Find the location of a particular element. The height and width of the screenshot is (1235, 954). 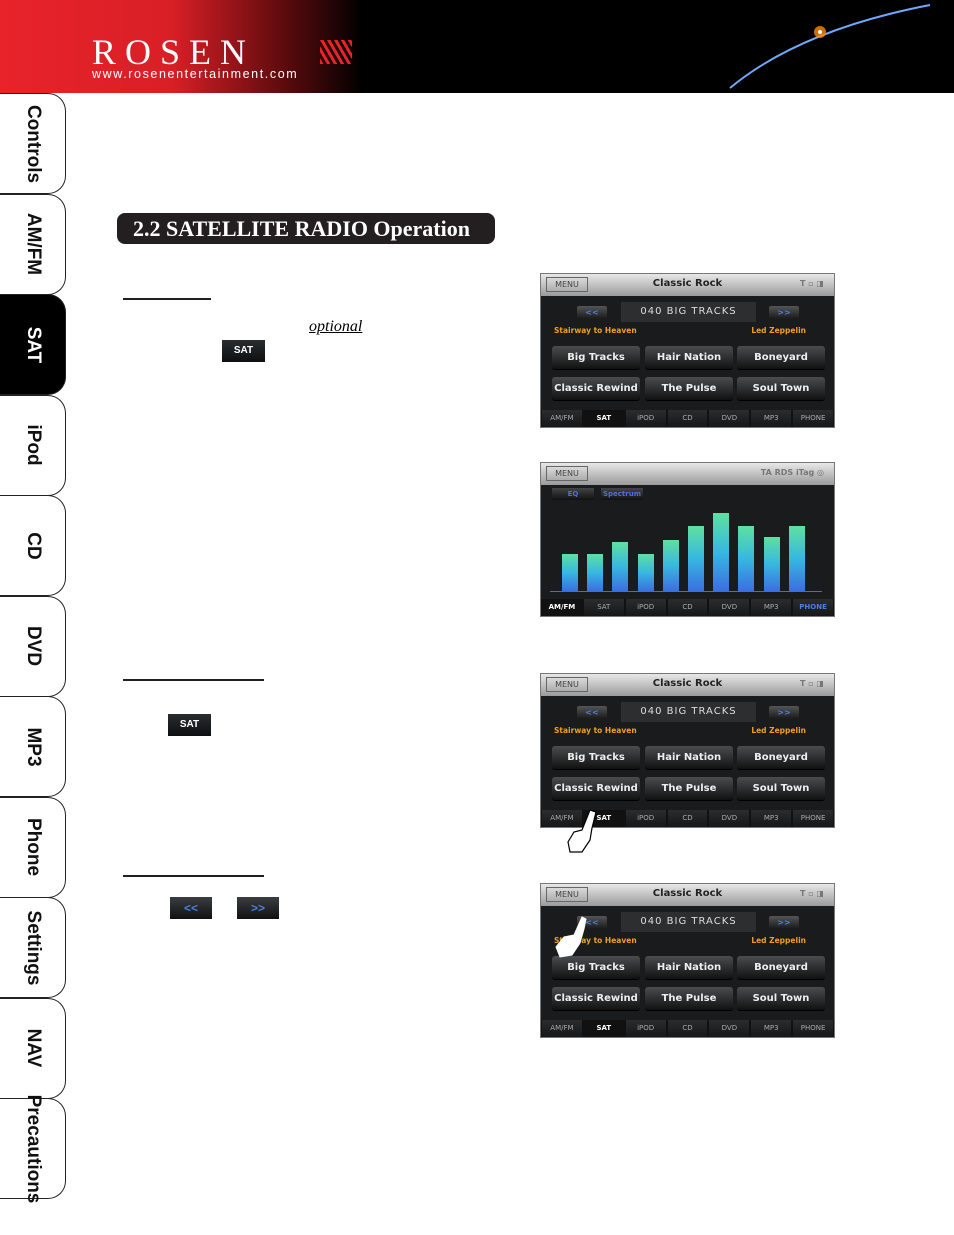

channel-display: 040 BIG TRACKS is located at coordinates (688, 712).